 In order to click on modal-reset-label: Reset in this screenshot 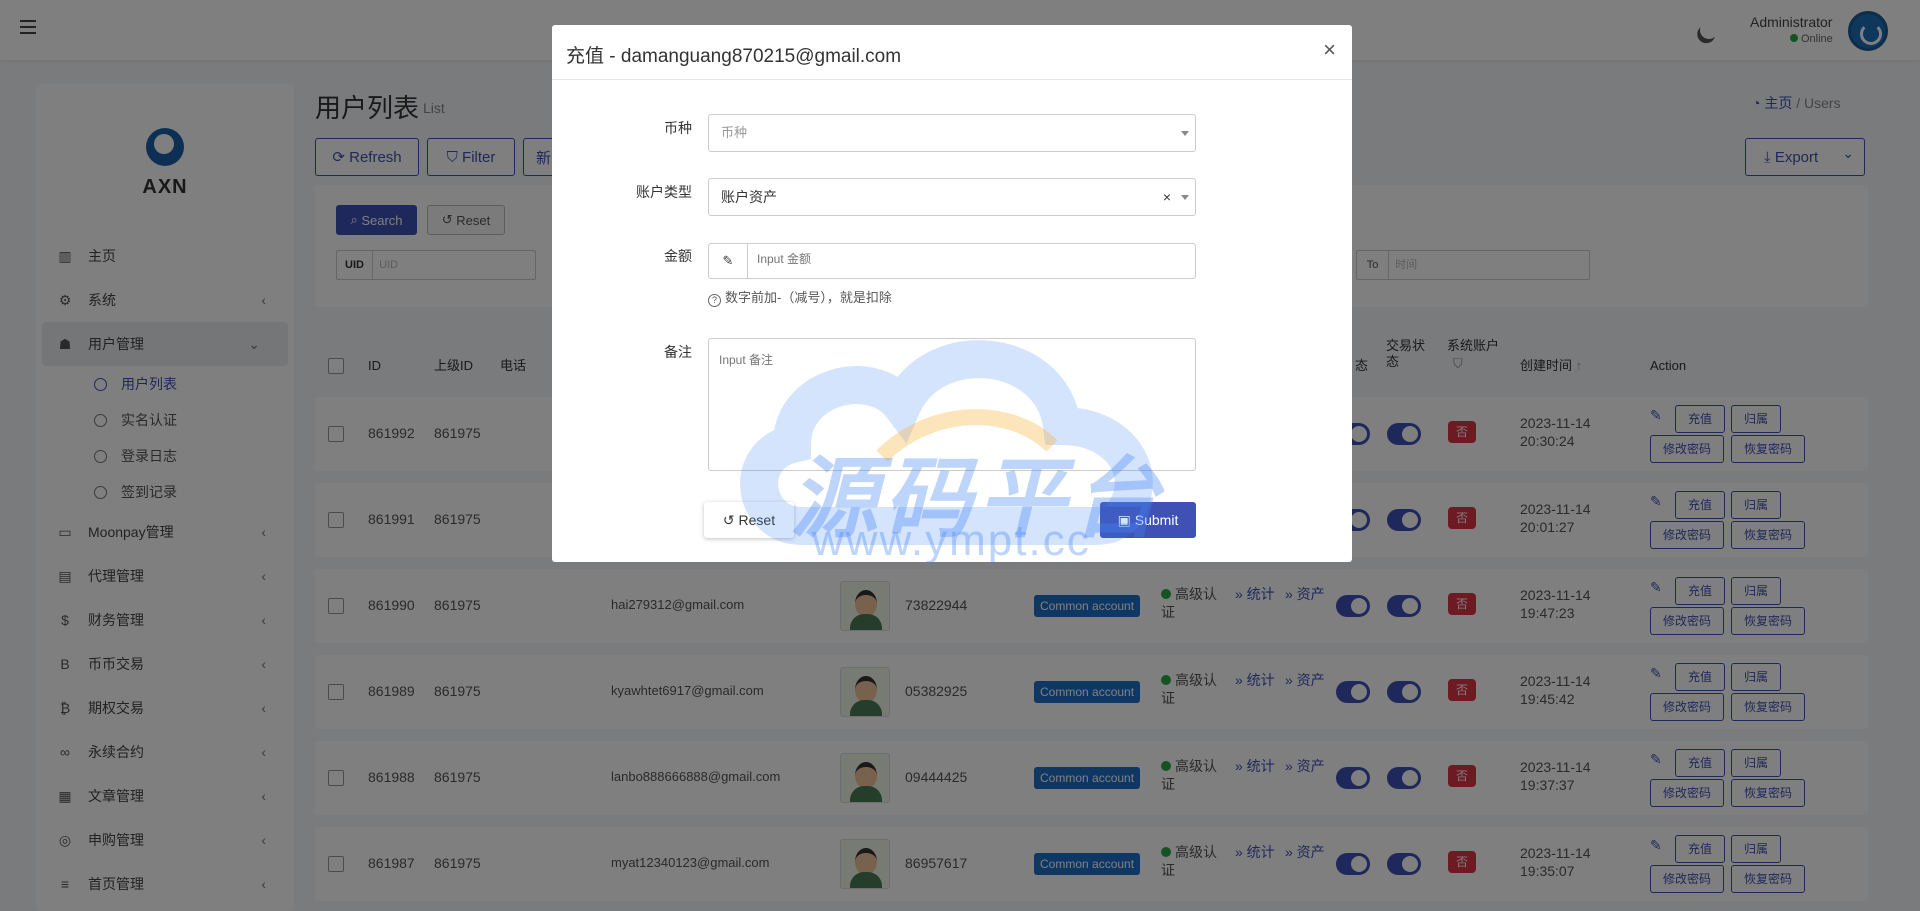, I will do `click(757, 520)`.